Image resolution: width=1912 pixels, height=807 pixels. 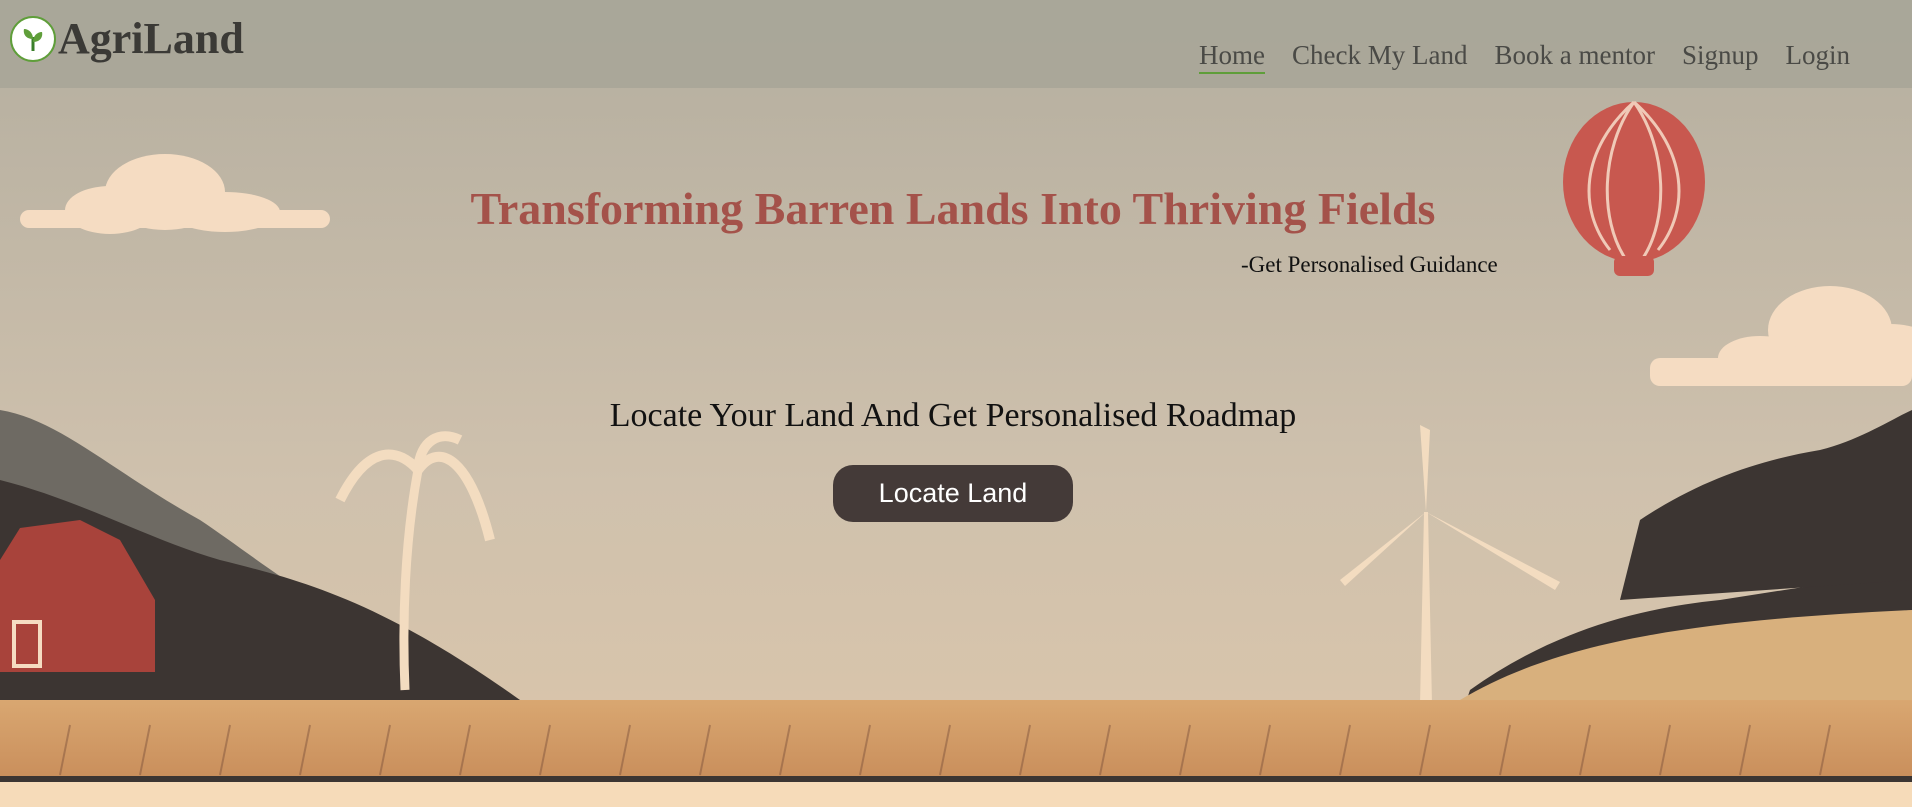 What do you see at coordinates (33, 39) in the screenshot?
I see `sprout-leaf-icon` at bounding box center [33, 39].